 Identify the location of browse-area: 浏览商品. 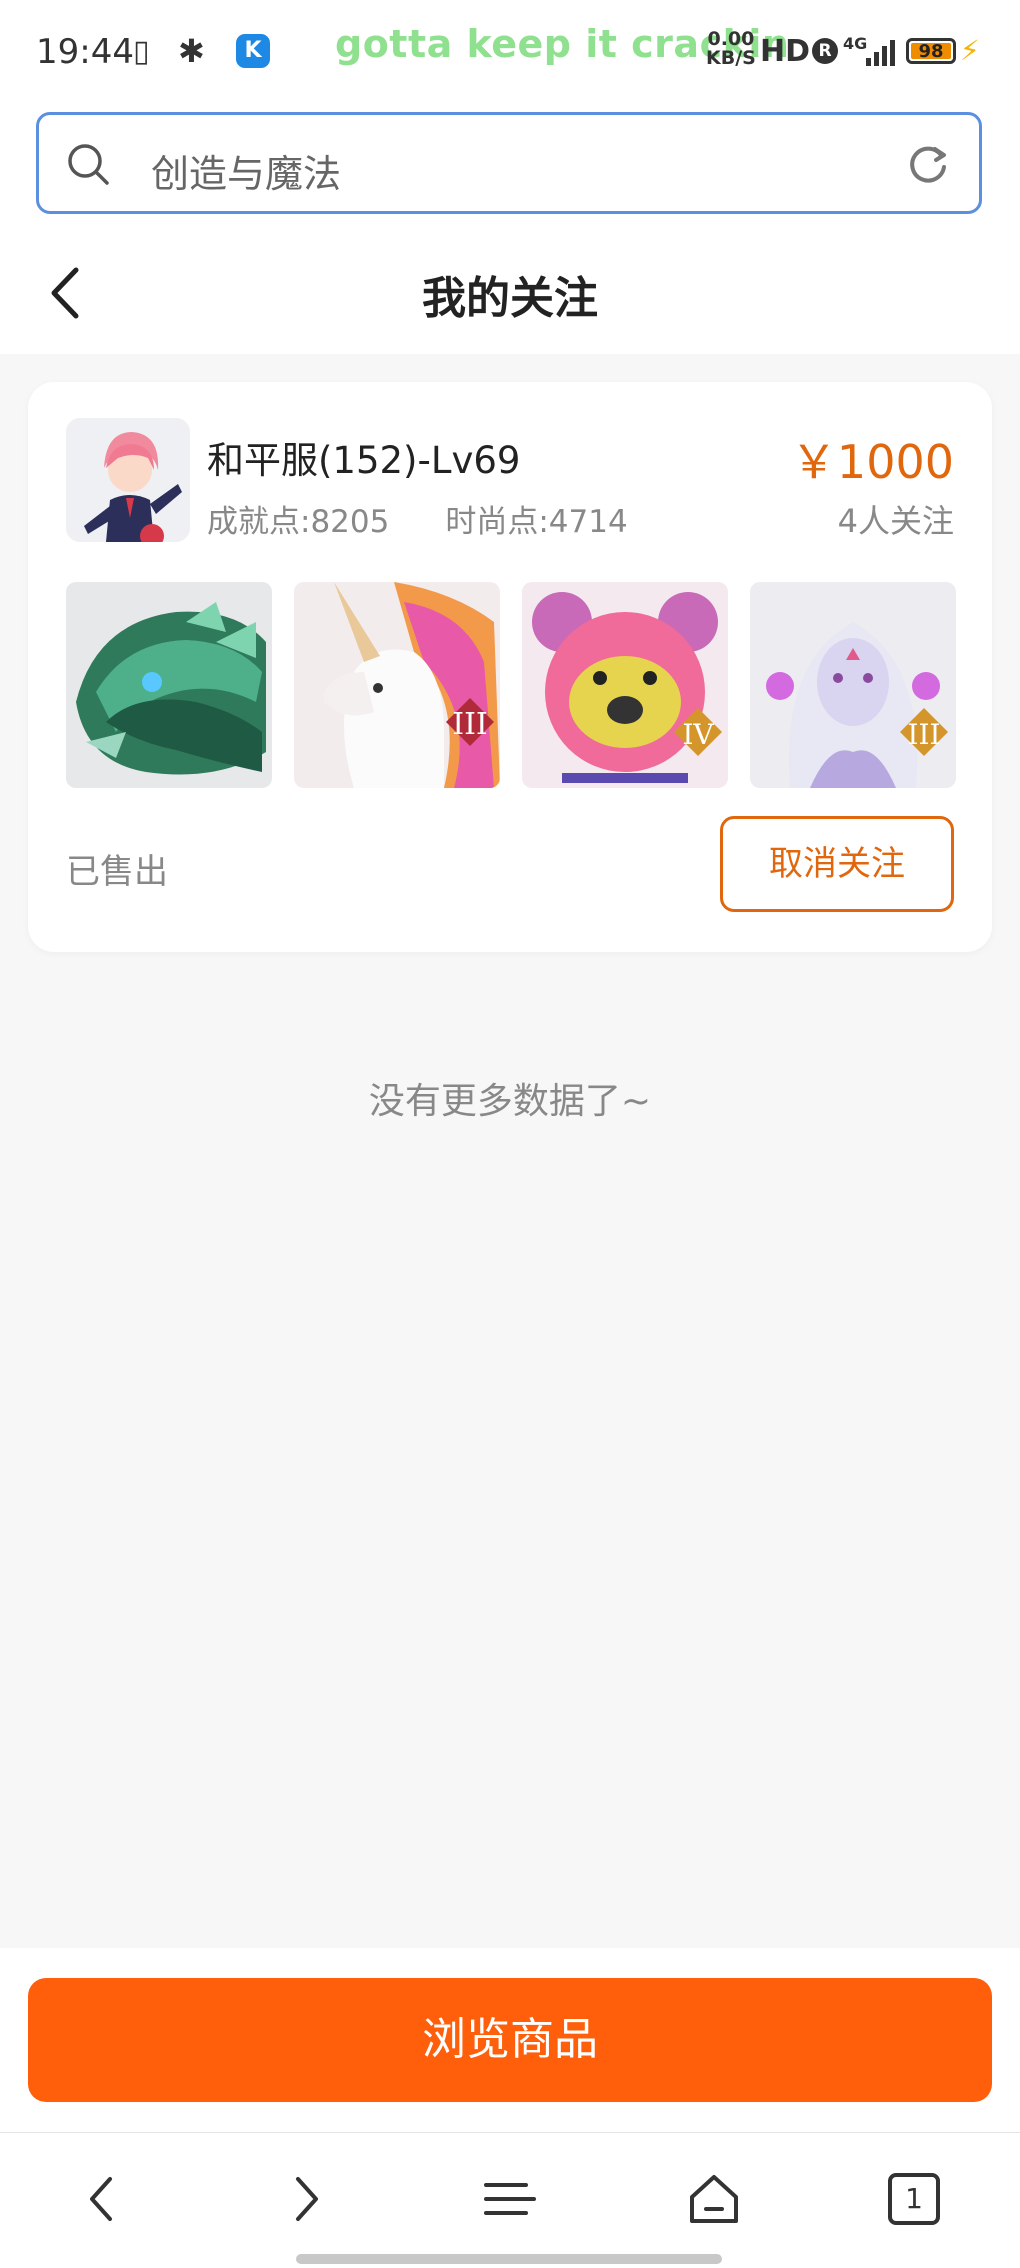
(510, 2040).